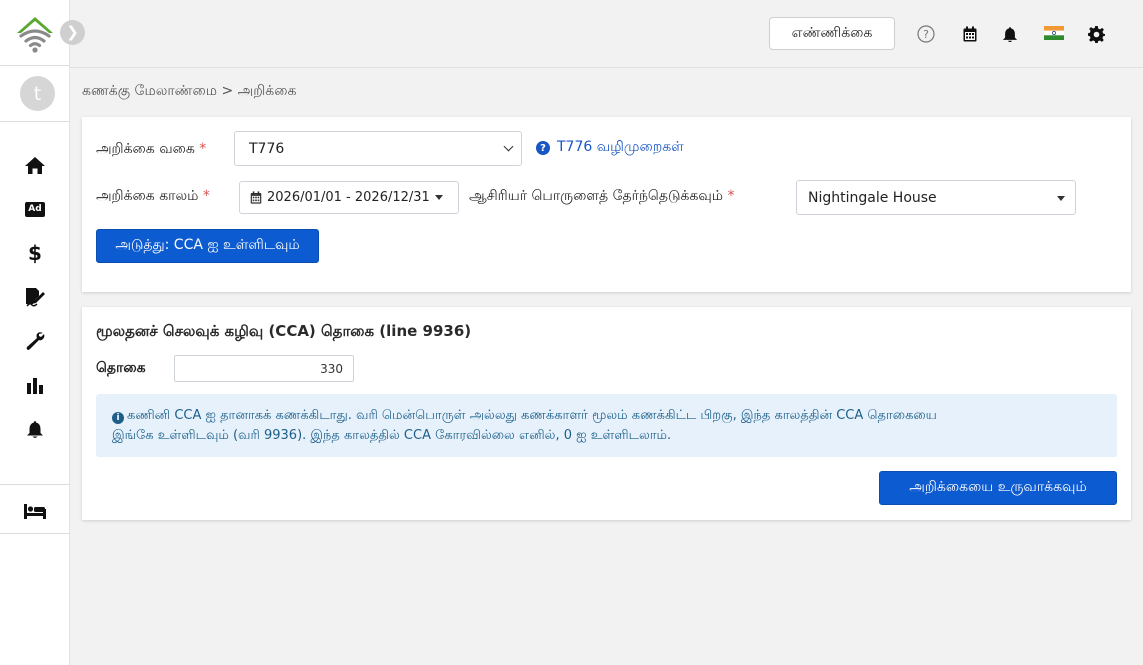  Describe the element at coordinates (267, 148) in the screenshot. I see `report-type-value: T776` at that location.